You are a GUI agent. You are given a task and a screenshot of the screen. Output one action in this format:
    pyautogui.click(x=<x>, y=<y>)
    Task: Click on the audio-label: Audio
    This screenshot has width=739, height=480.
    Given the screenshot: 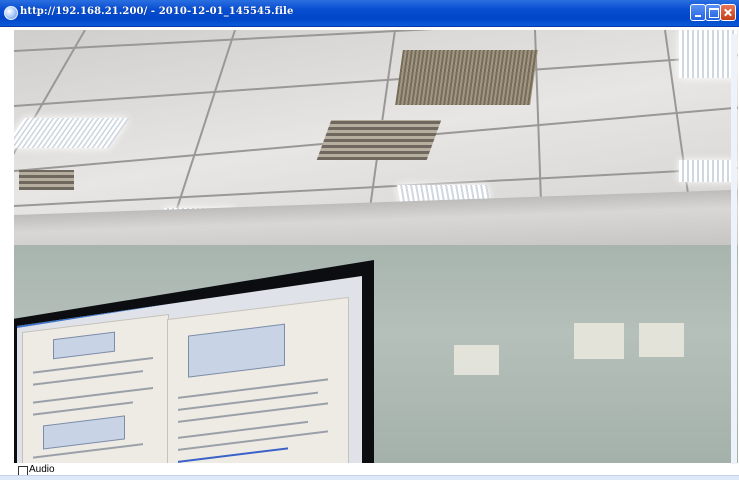 What is the action you would take?
    pyautogui.click(x=42, y=469)
    